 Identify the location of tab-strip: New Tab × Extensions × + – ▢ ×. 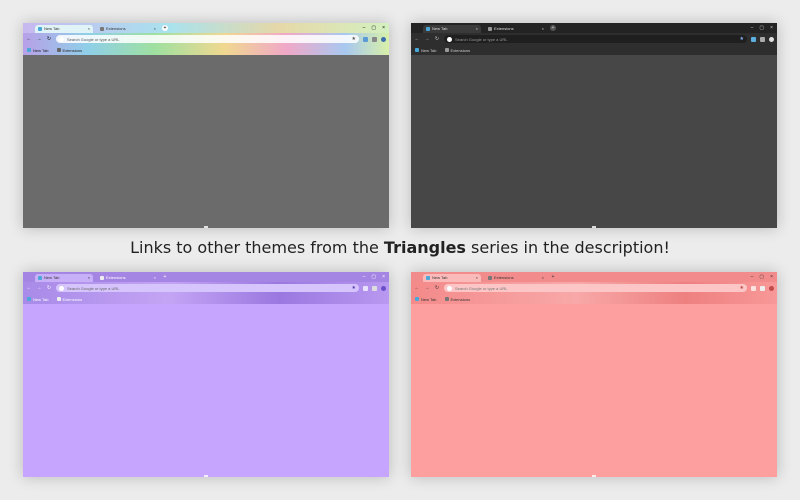
(594, 28).